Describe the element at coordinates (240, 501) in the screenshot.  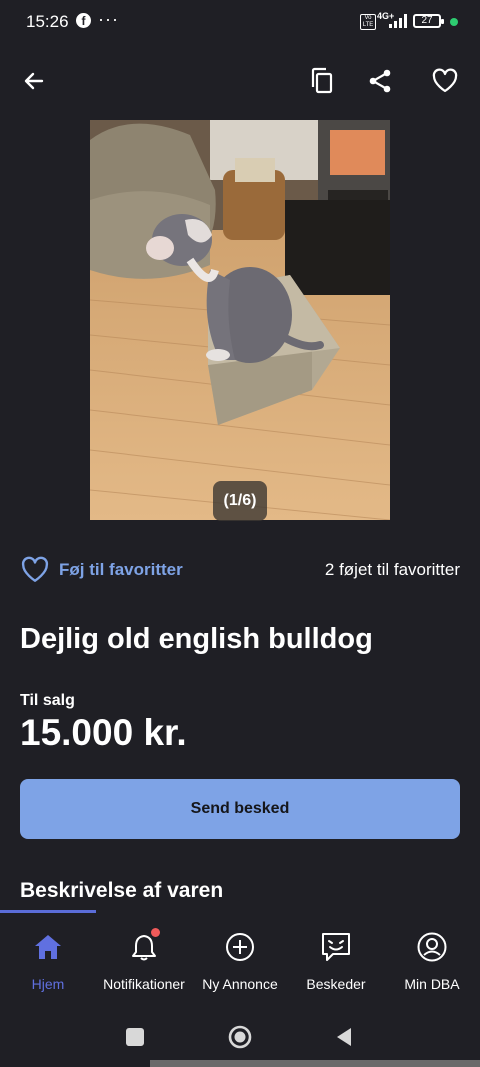
I see `photo-counter: (1/6)` at that location.